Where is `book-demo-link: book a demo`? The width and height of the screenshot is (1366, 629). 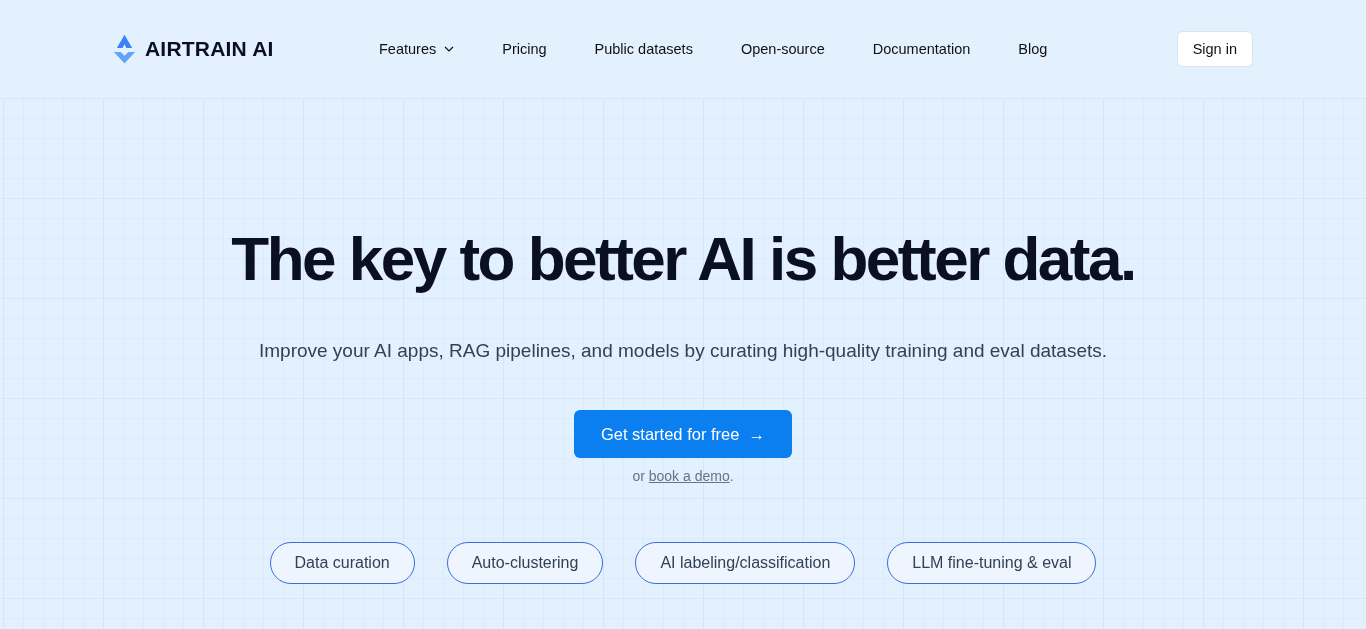
book-demo-link: book a demo is located at coordinates (689, 476).